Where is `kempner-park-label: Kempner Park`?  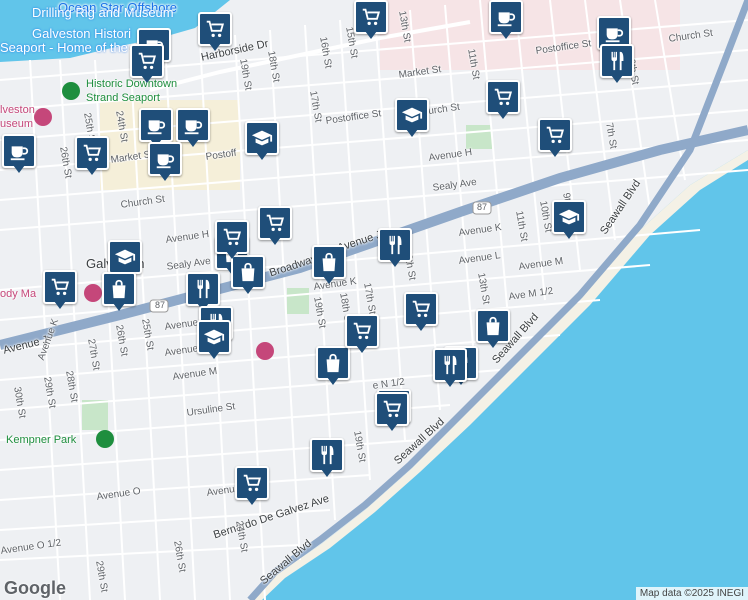 kempner-park-label: Kempner Park is located at coordinates (41, 440).